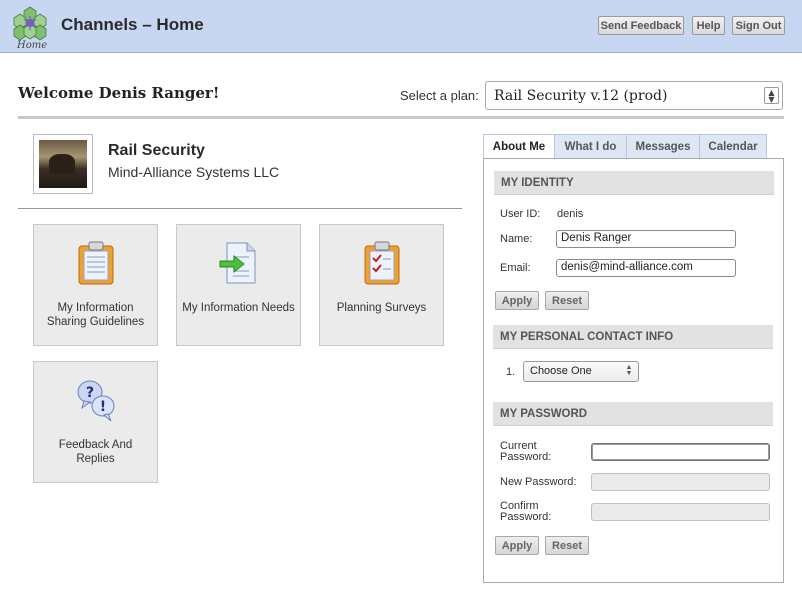 The image size is (802, 602). I want to click on tile-label: My Information Needs, so click(238, 308).